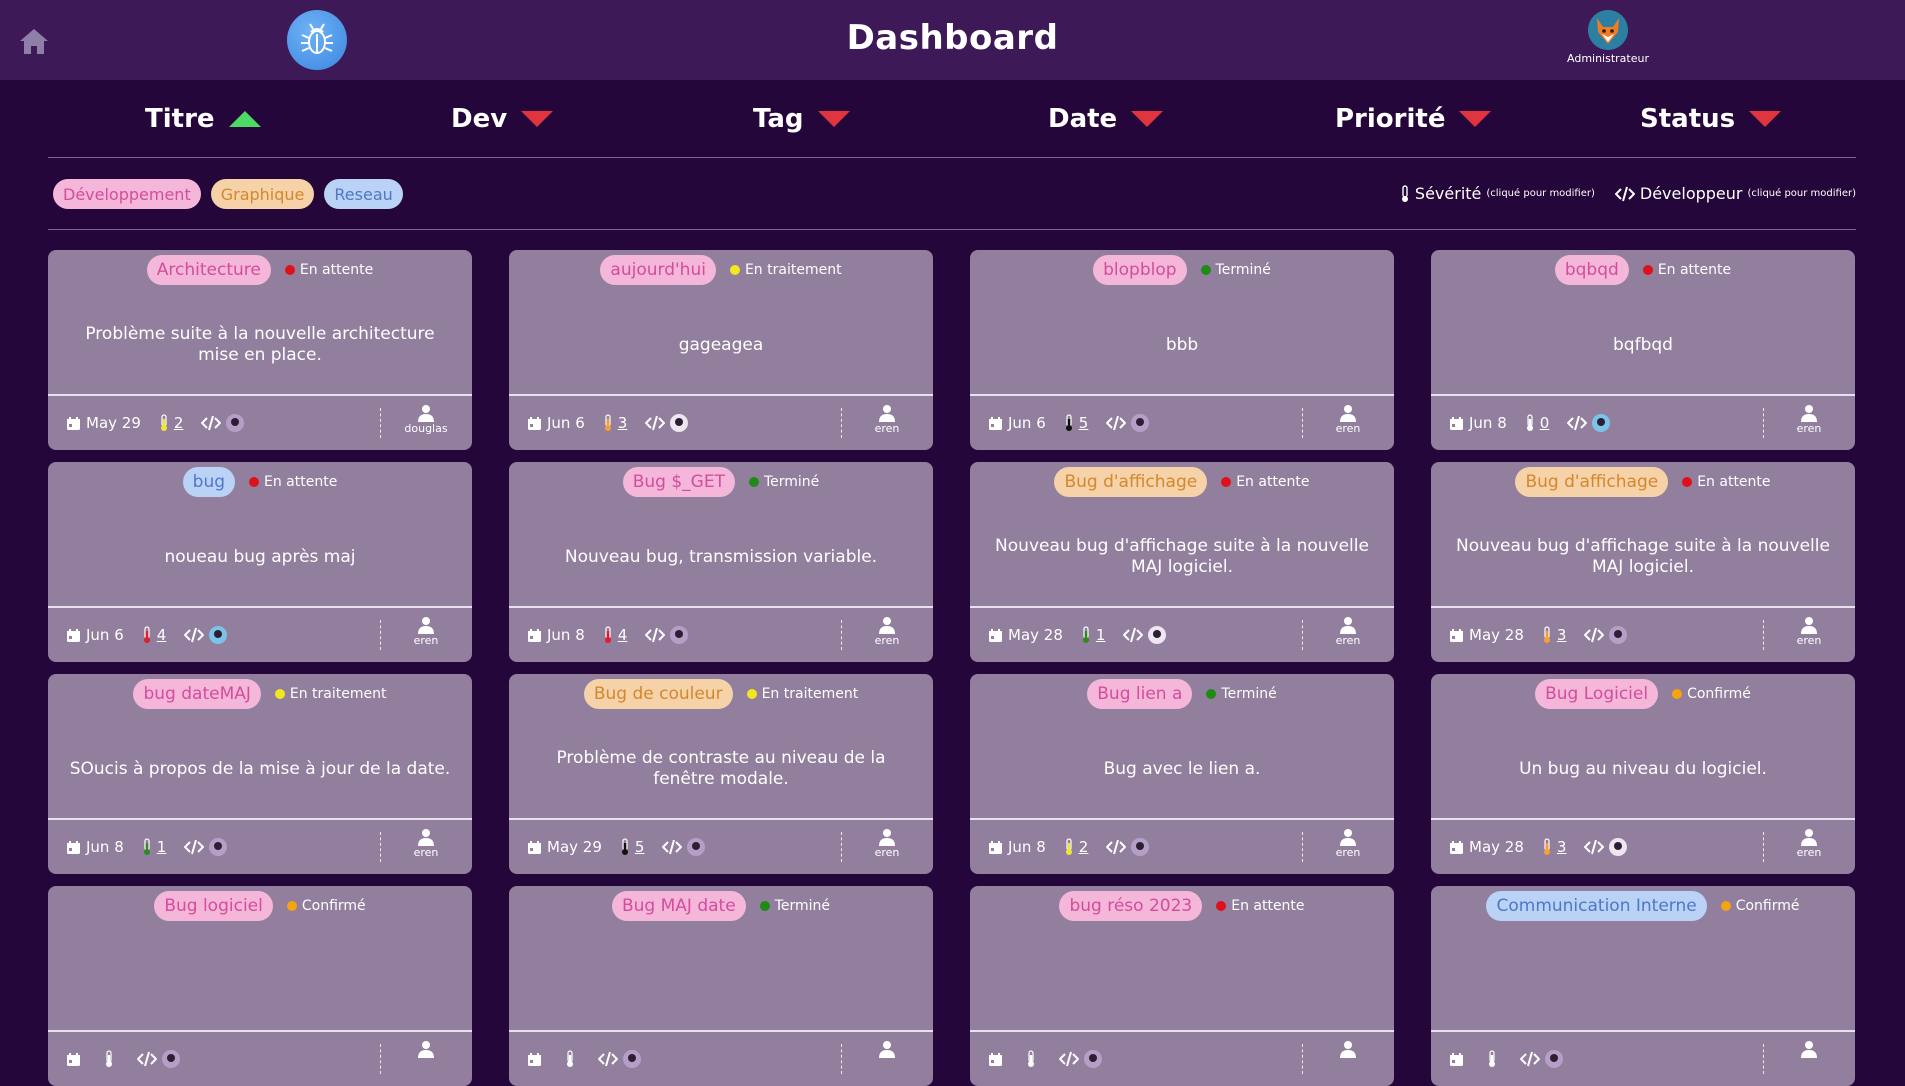 Image resolution: width=1905 pixels, height=1086 pixels. I want to click on card-tag: bug dateMAJ, so click(197, 694).